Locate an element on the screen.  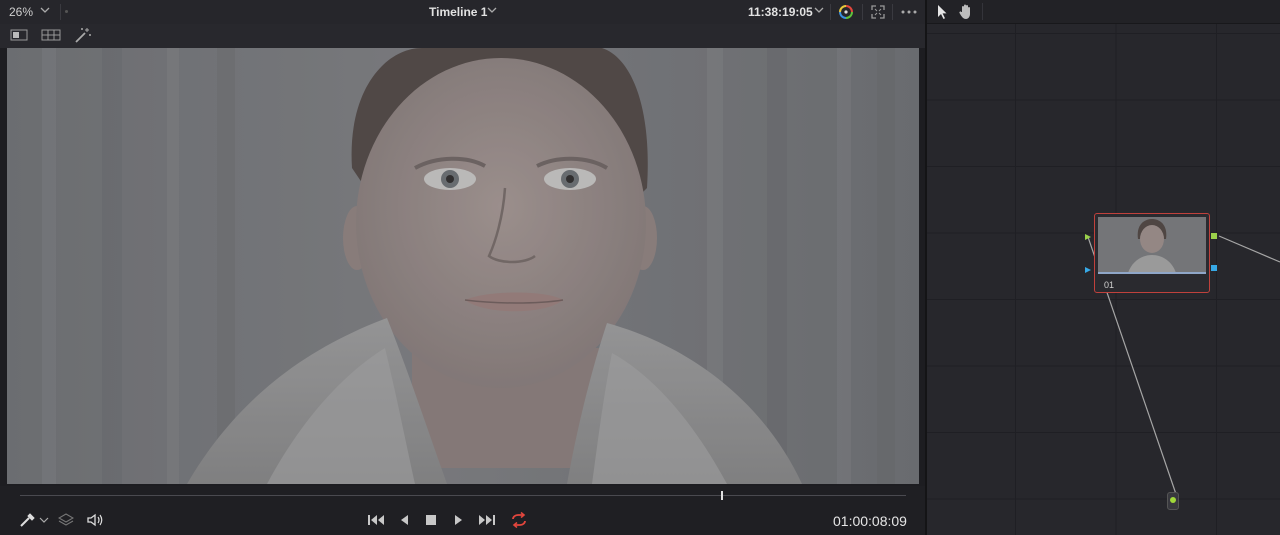
dot-icon is located at coordinates (66, 11).